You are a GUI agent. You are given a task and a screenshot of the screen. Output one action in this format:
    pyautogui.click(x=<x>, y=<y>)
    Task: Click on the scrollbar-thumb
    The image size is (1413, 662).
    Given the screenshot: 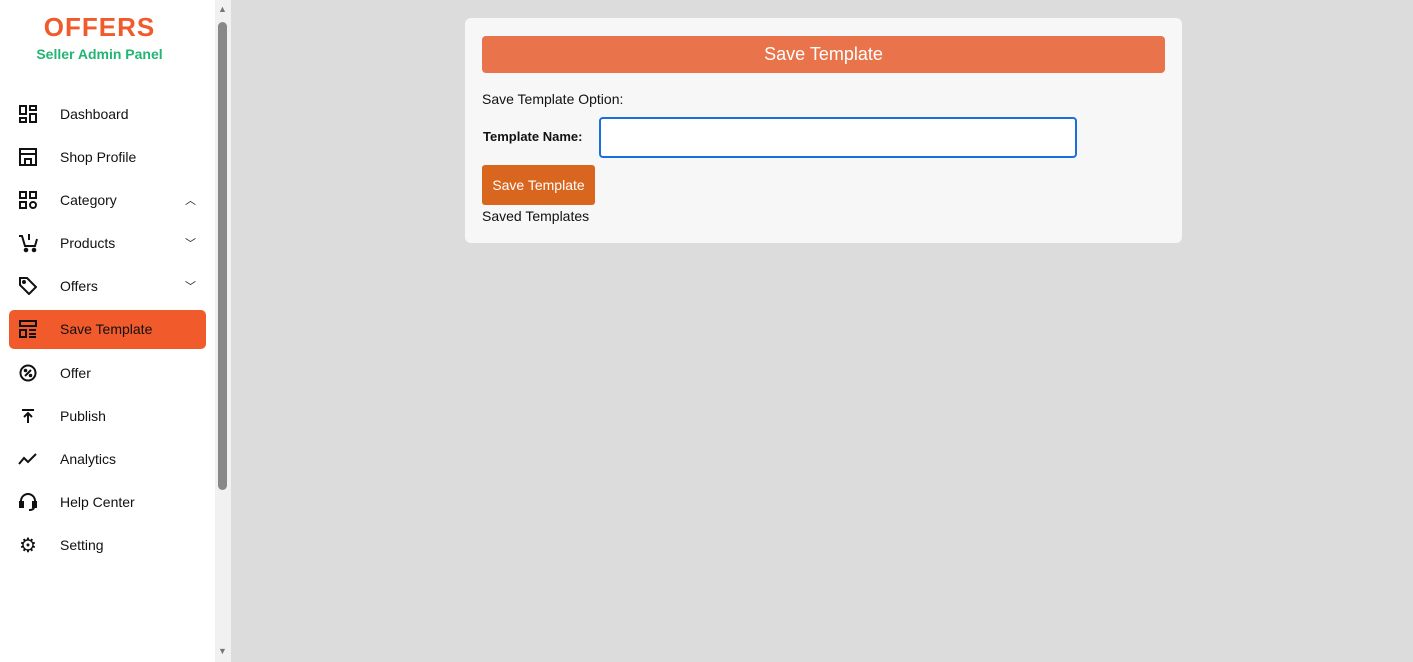 What is the action you would take?
    pyautogui.click(x=222, y=256)
    